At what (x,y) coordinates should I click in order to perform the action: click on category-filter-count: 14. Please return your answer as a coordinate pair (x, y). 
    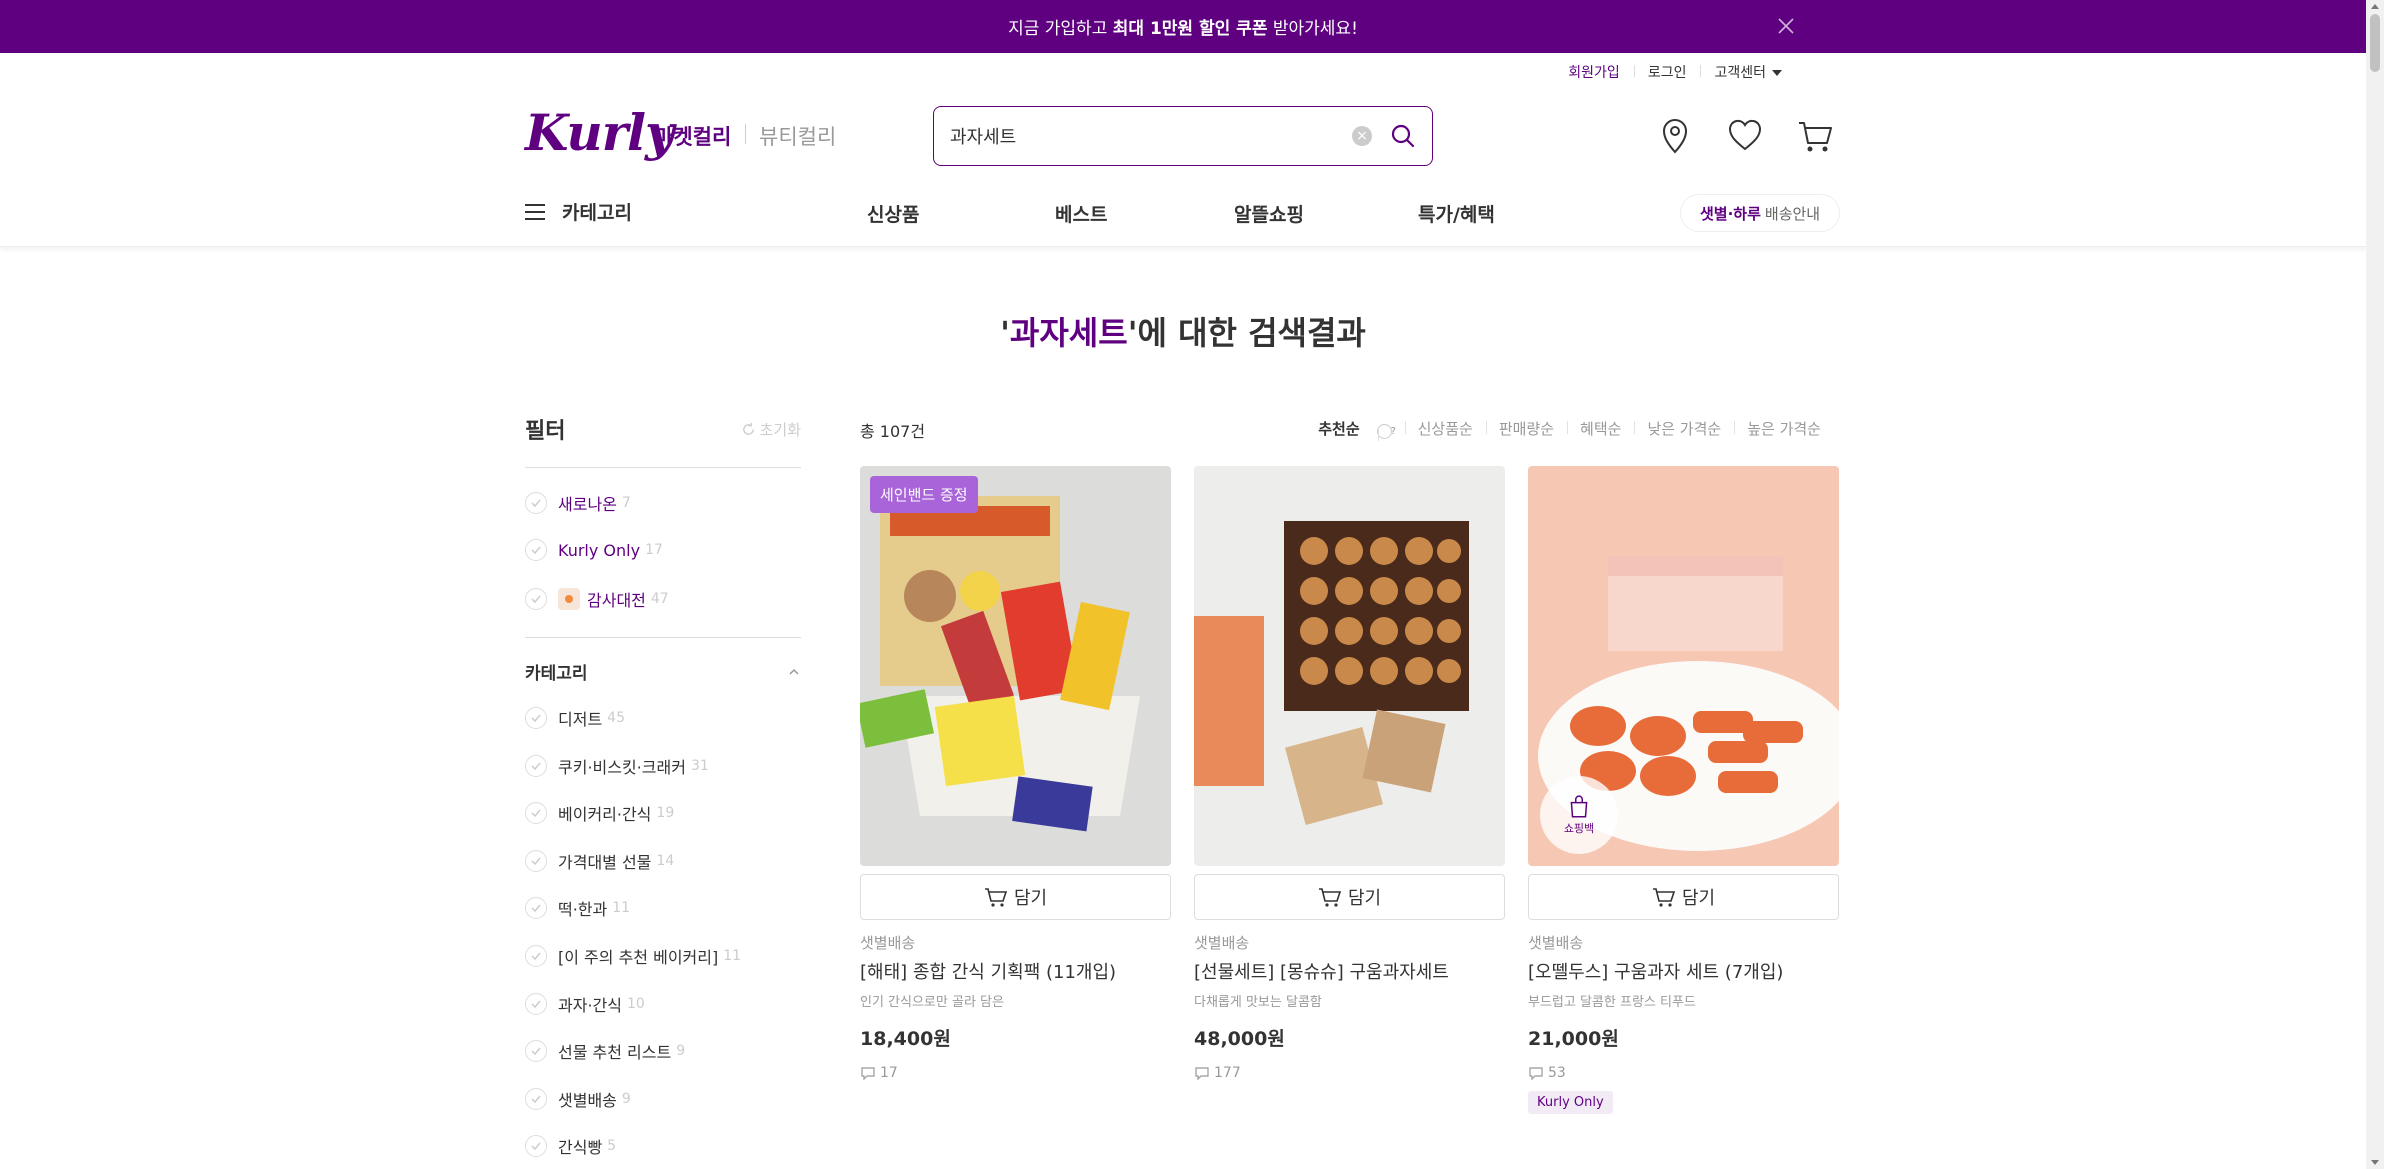
    Looking at the image, I should click on (665, 860).